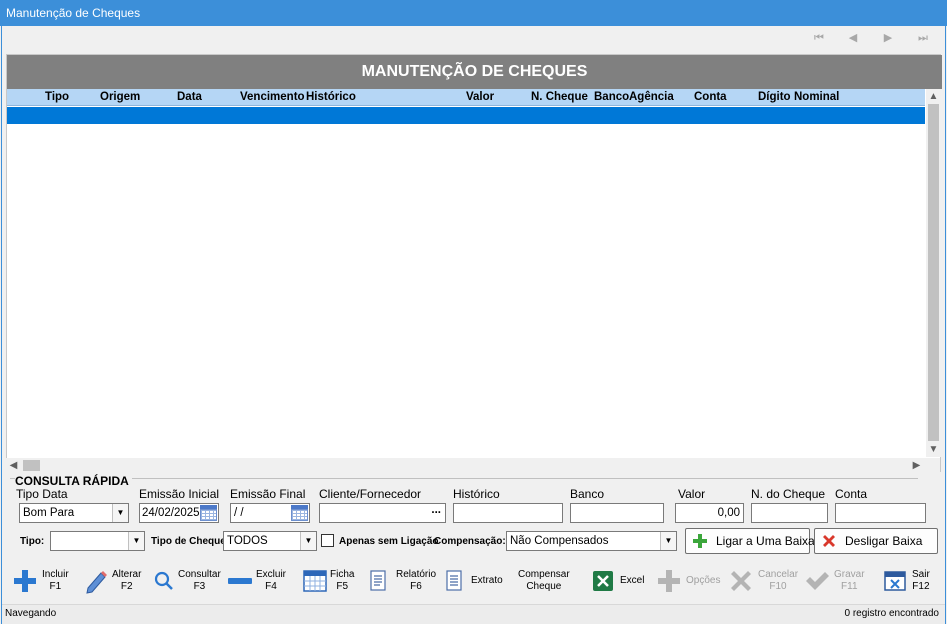  What do you see at coordinates (480, 97) in the screenshot?
I see `col-valor: Valor` at bounding box center [480, 97].